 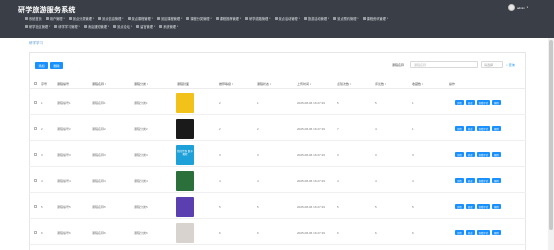 I want to click on nav-item: 研学学习管理 ▾, so click(x=67, y=26).